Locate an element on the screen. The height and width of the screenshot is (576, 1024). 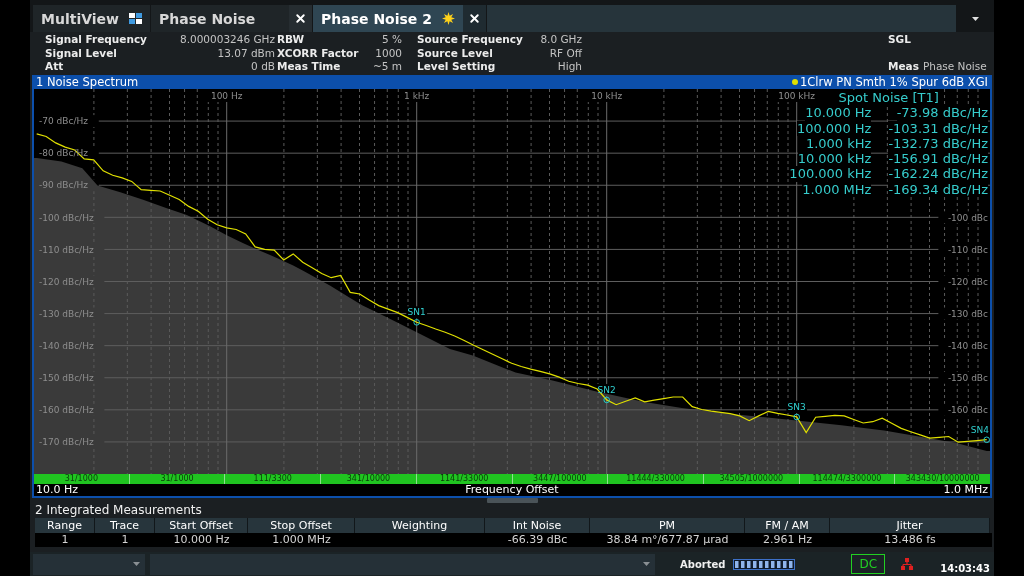
xcorr-segment: 11444/330000 is located at coordinates (655, 479).